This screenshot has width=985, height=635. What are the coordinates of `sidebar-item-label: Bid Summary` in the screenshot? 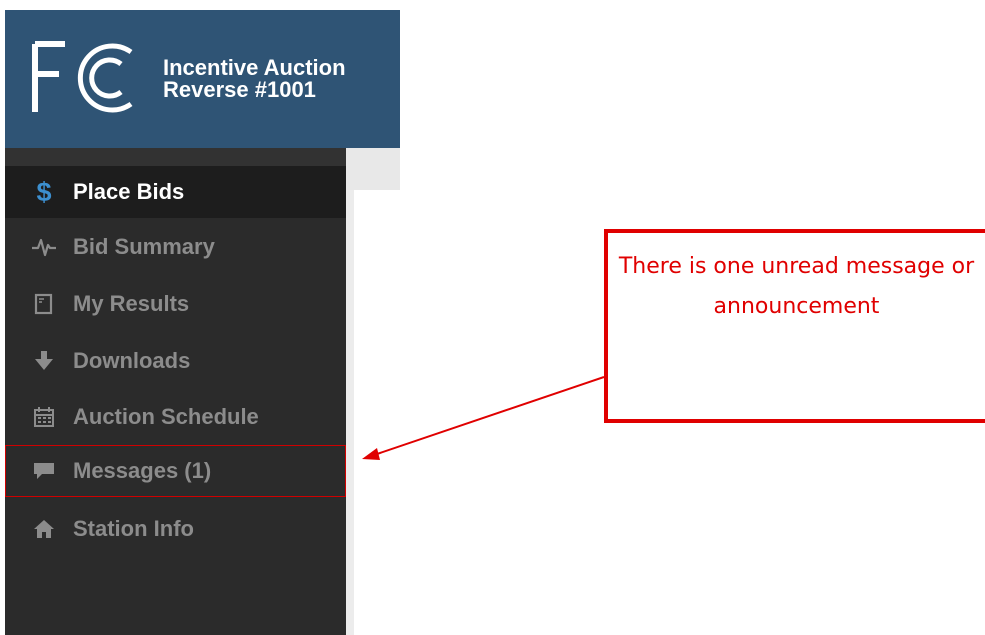 It's located at (144, 246).